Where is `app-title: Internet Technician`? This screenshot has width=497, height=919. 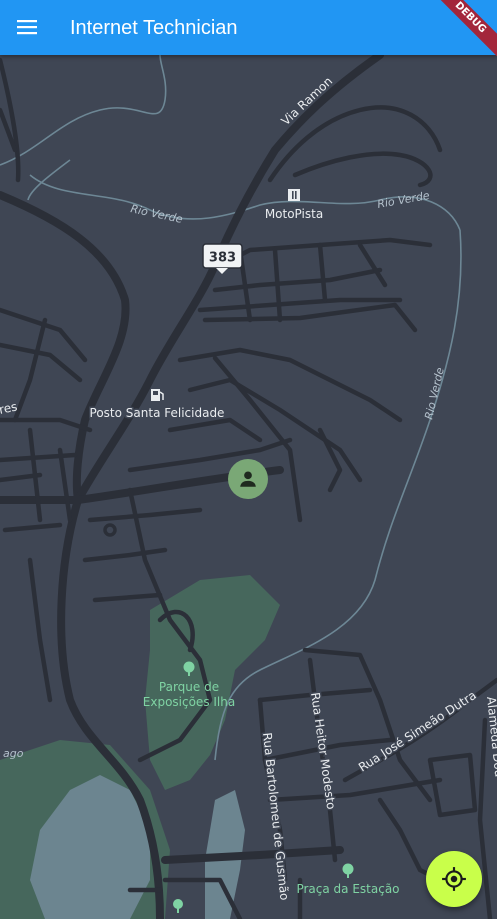
app-title: Internet Technician is located at coordinates (154, 28).